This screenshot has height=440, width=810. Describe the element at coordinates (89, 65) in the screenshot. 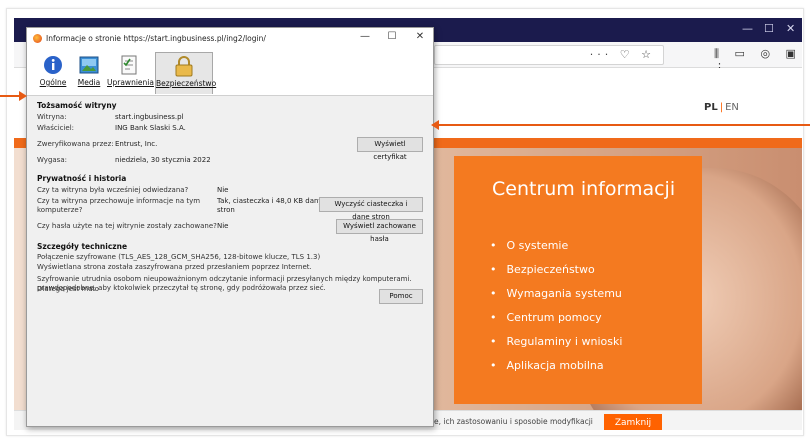

I see `media-icon` at that location.